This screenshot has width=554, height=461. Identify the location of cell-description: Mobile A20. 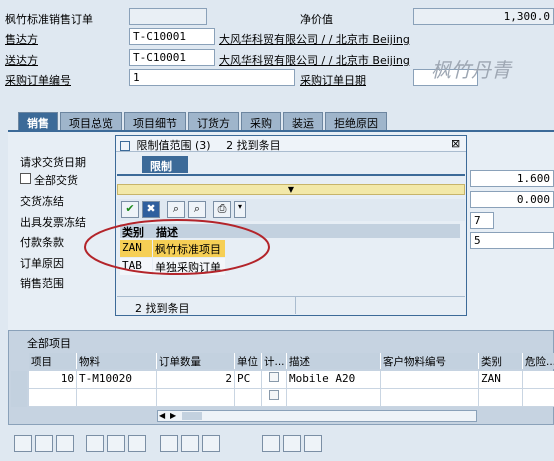
(334, 380).